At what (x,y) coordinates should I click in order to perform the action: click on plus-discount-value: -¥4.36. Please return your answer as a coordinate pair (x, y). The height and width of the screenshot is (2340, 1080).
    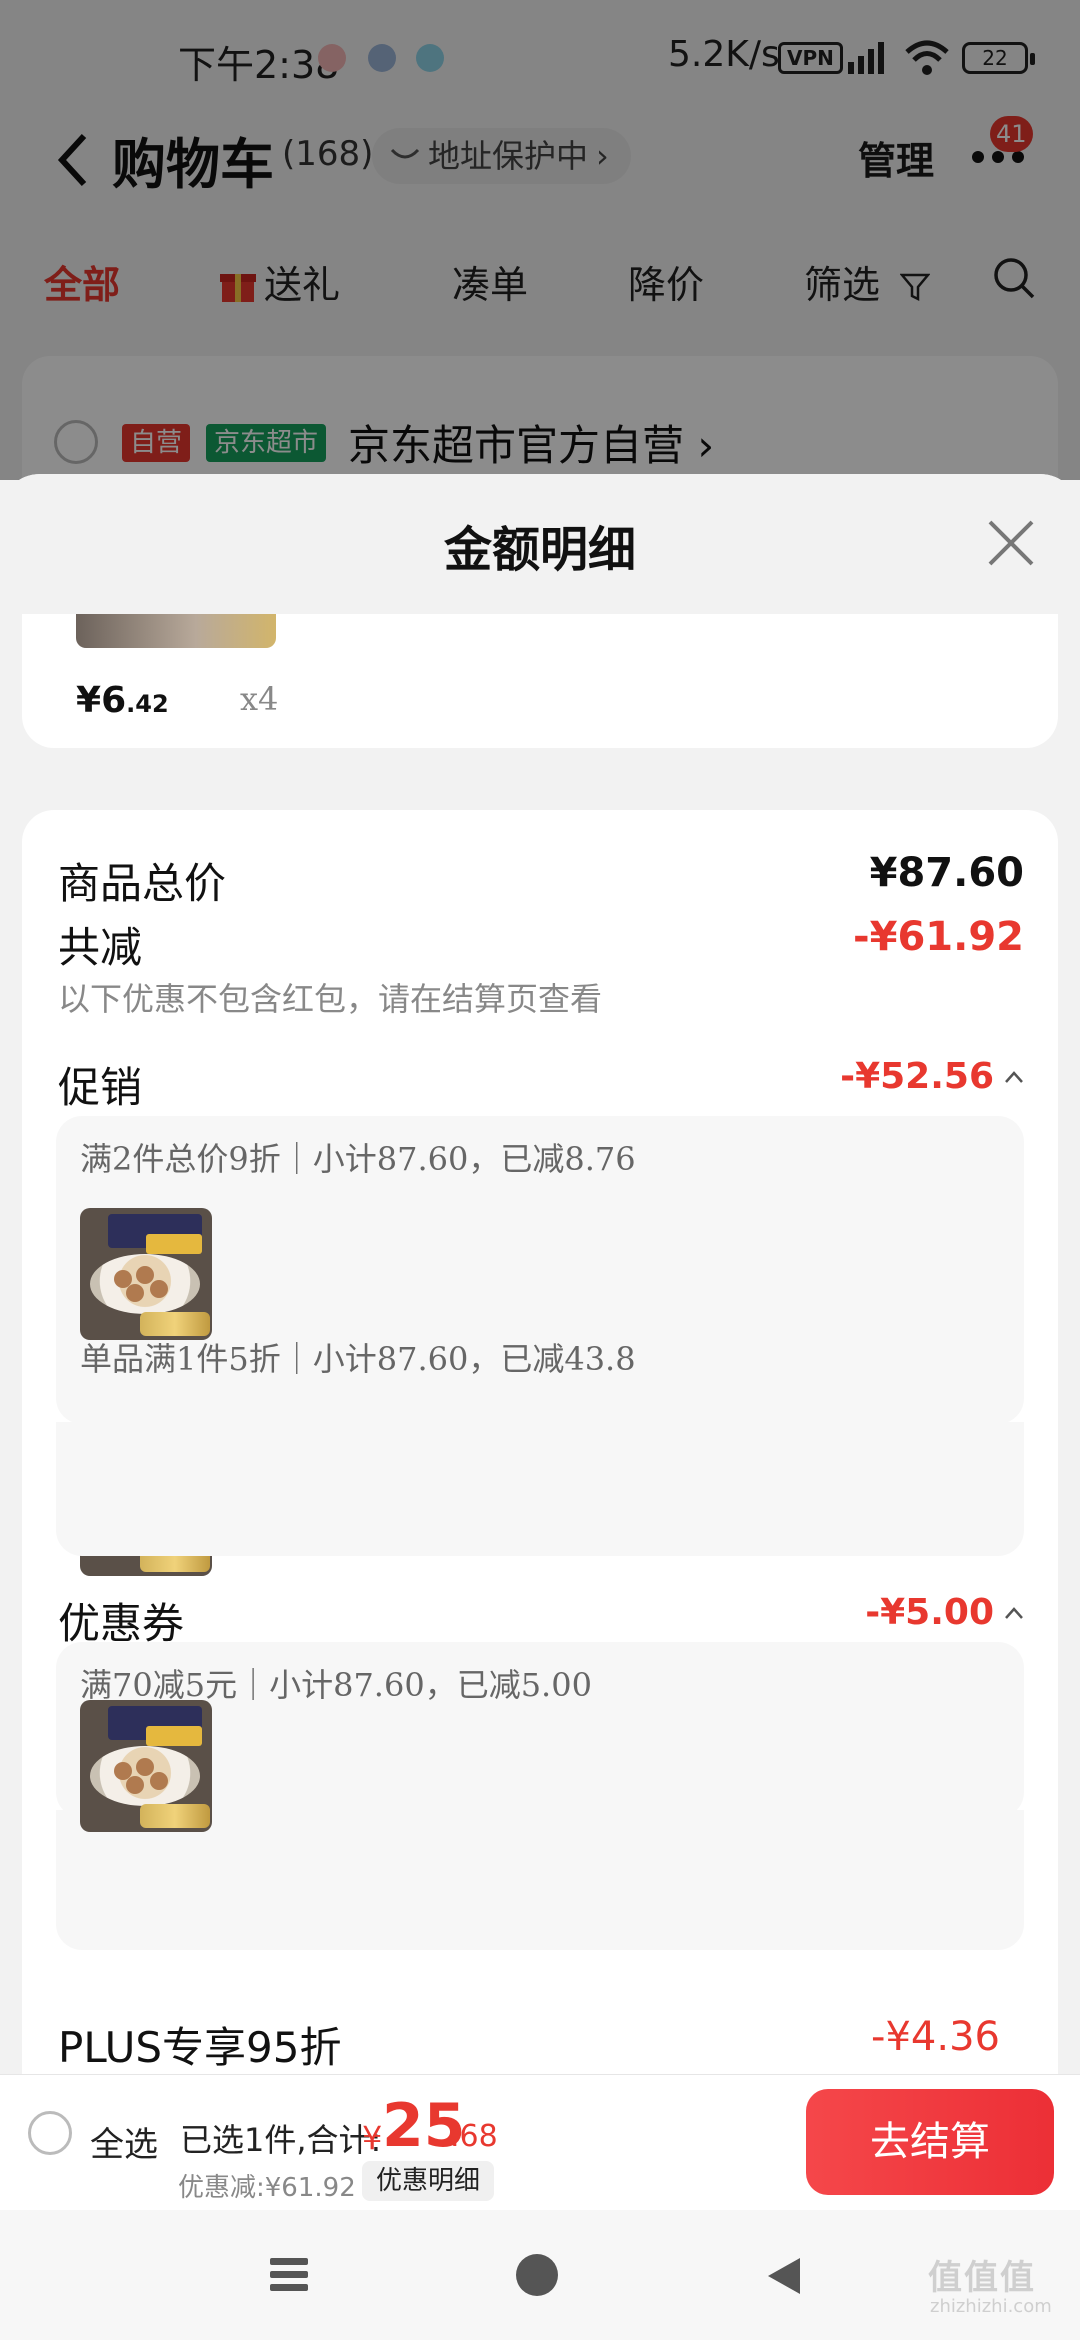
    Looking at the image, I should click on (935, 2037).